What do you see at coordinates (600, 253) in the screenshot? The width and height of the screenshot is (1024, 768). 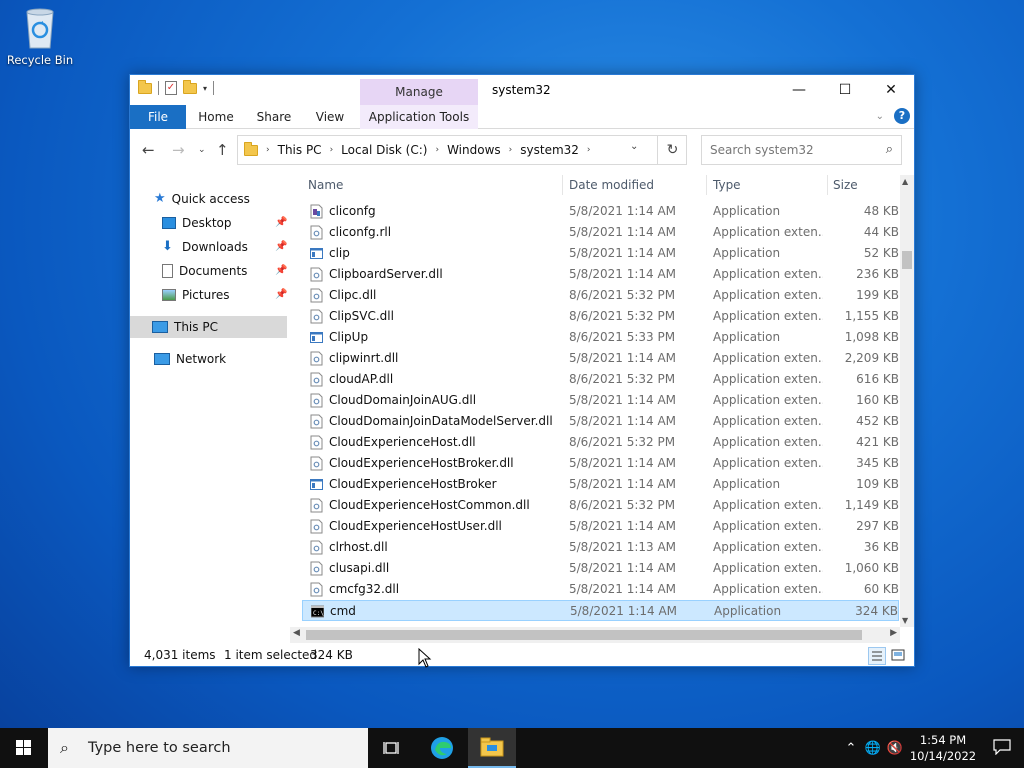 I see `file-row: clip 5/8/2021 1:14 AM Application 52 KB` at bounding box center [600, 253].